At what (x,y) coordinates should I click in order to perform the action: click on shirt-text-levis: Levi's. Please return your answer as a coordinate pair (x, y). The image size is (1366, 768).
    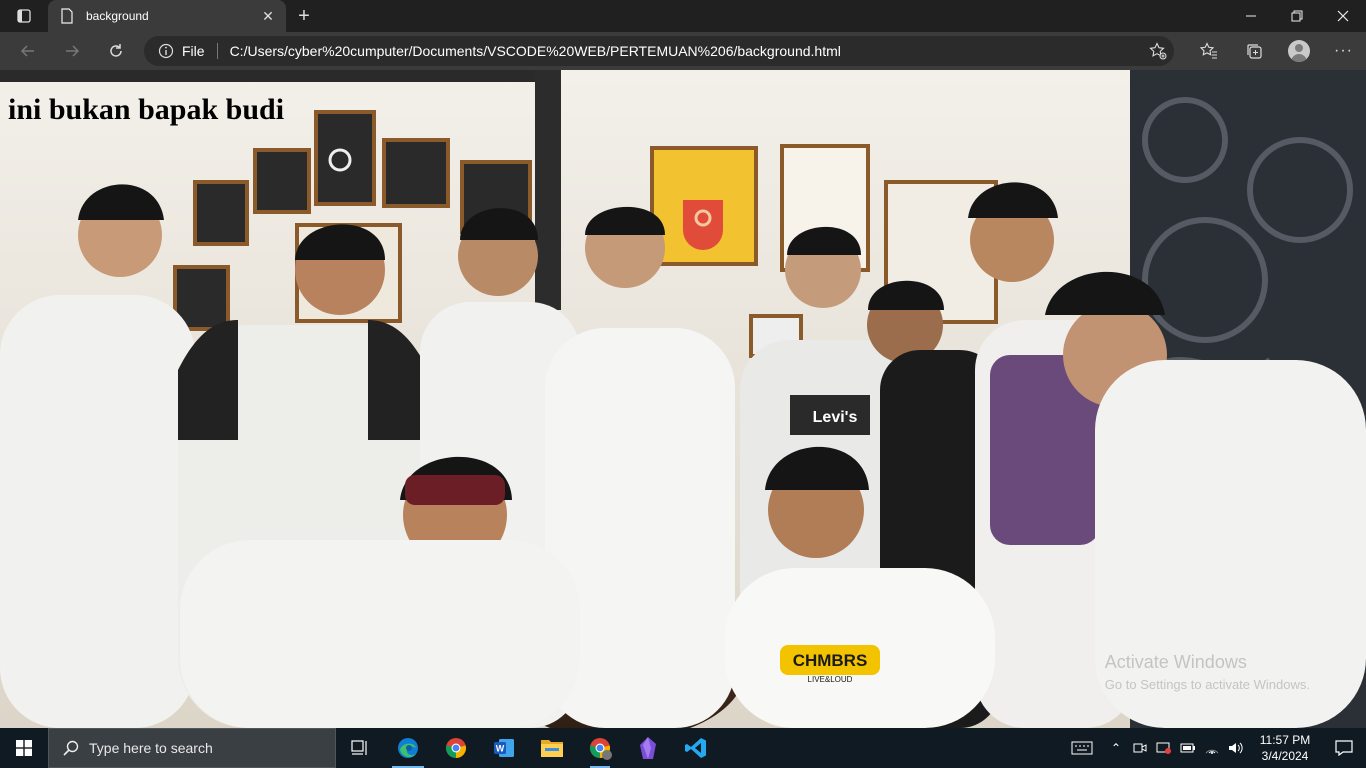
    Looking at the image, I should click on (835, 417).